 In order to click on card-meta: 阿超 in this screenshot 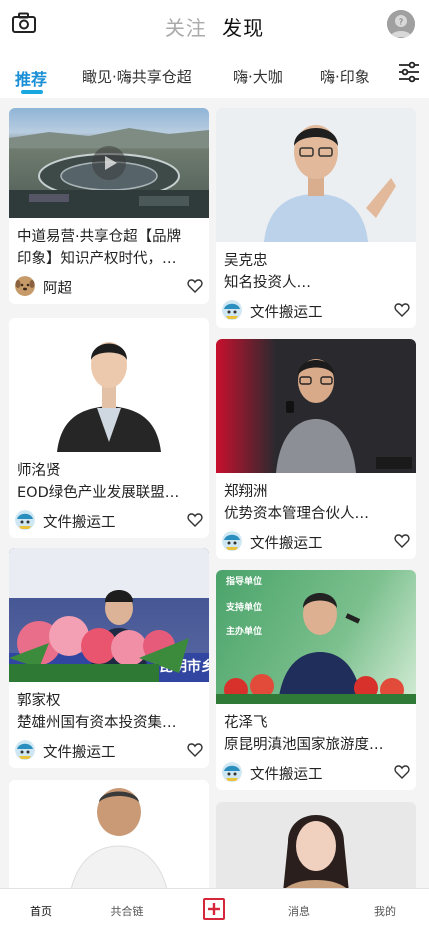, I will do `click(109, 287)`.